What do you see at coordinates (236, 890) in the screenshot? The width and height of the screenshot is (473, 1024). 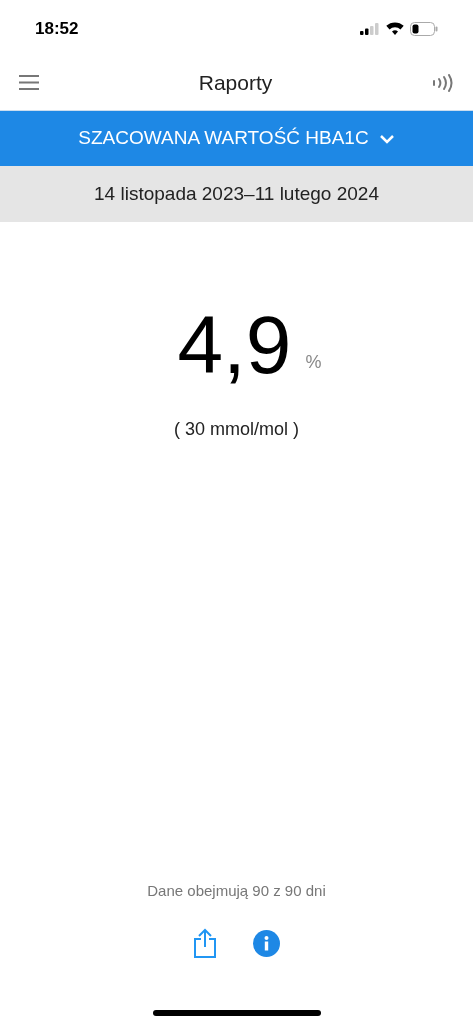 I see `coverage-text: Dane obejmują 90 z 90 dni` at bounding box center [236, 890].